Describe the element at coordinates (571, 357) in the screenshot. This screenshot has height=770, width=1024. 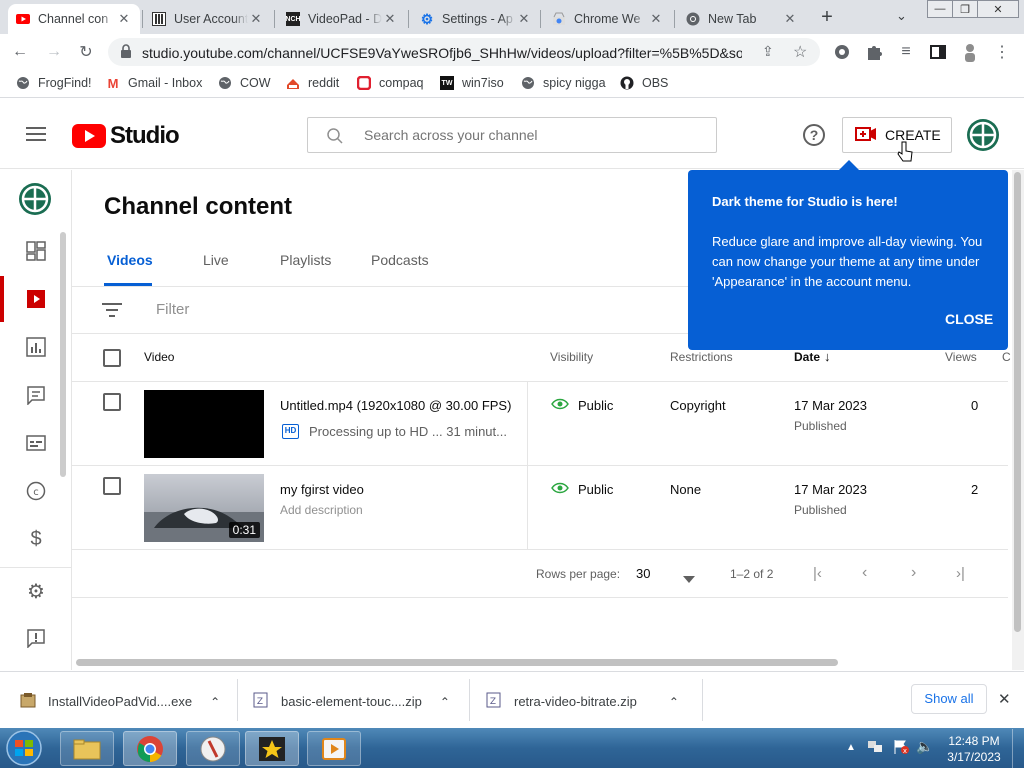
I see `column-header-visibility: Visibility` at that location.